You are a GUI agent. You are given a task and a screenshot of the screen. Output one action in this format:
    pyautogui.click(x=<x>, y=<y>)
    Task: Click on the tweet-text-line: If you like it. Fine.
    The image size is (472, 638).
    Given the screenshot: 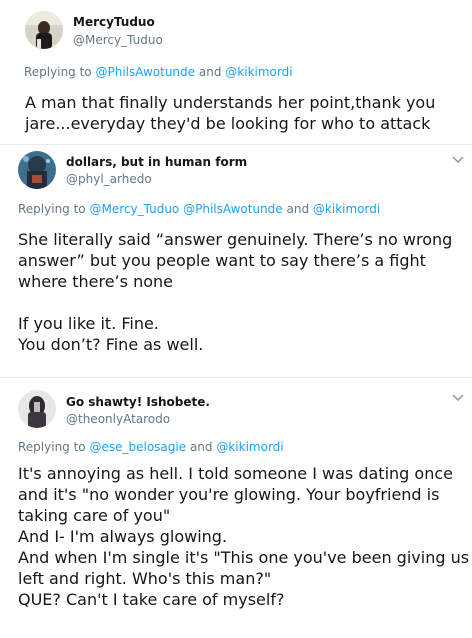 What is the action you would take?
    pyautogui.click(x=88, y=323)
    